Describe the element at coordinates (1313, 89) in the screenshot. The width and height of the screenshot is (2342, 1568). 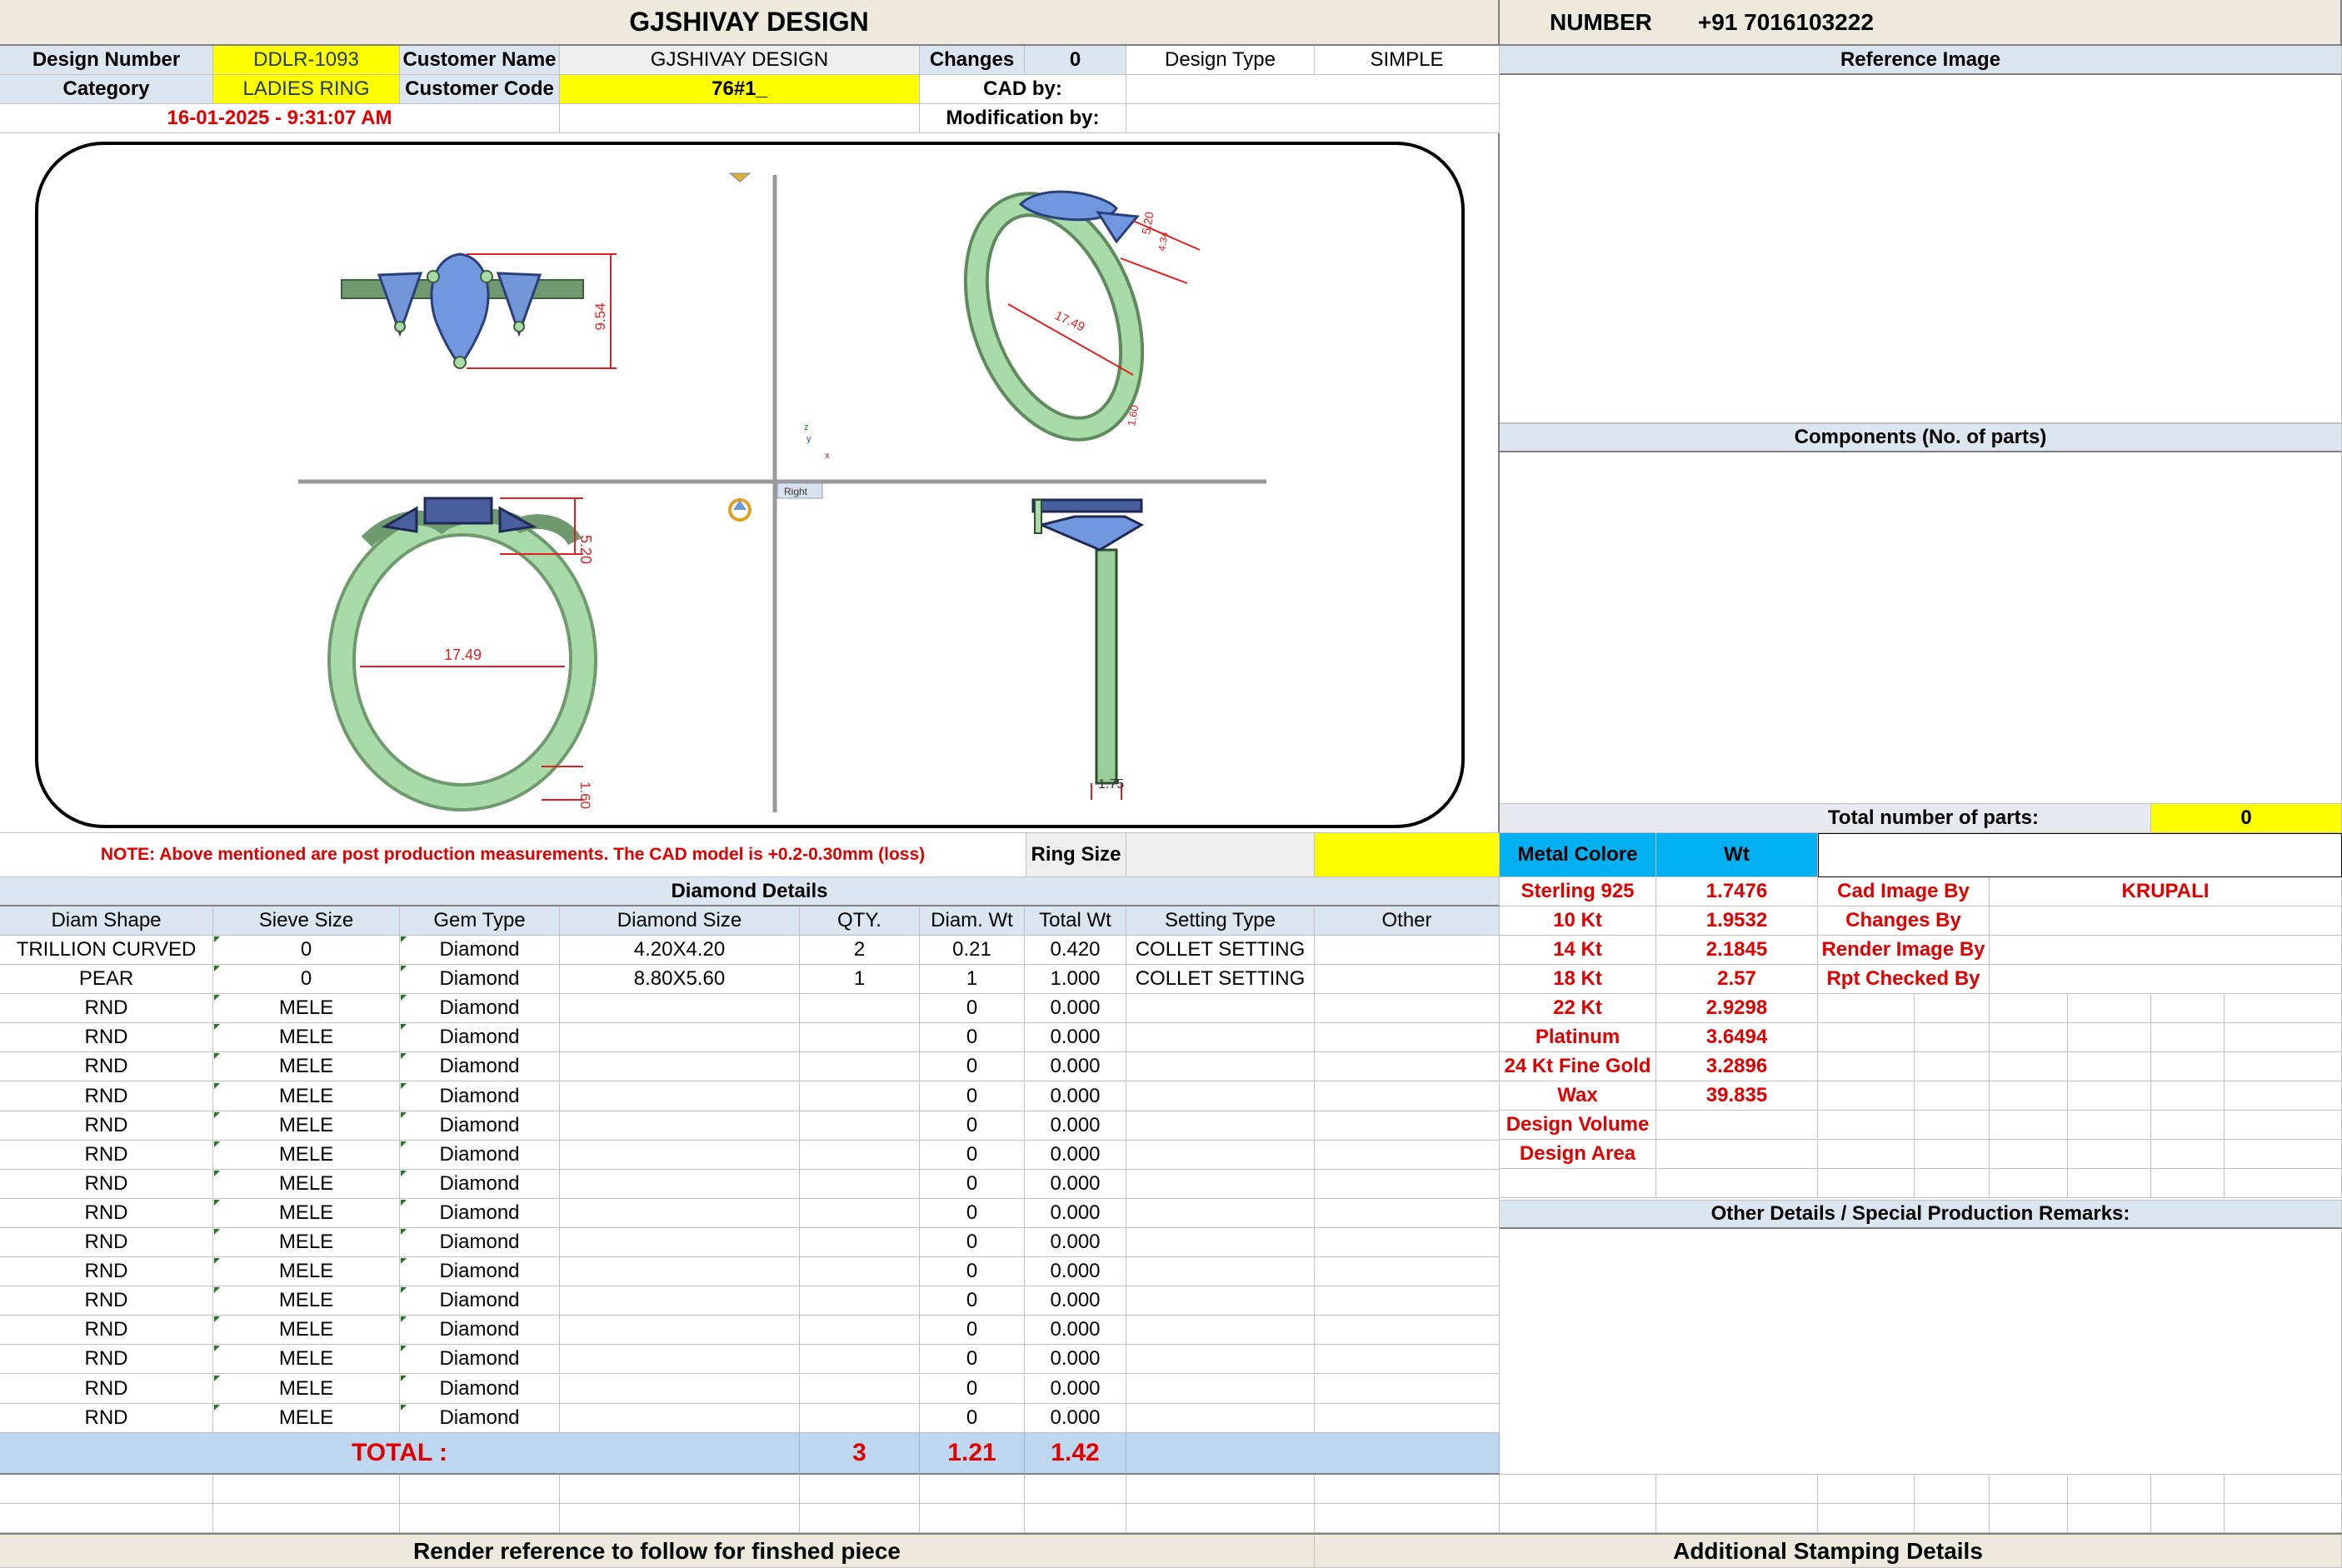
I see `cad-by-value` at that location.